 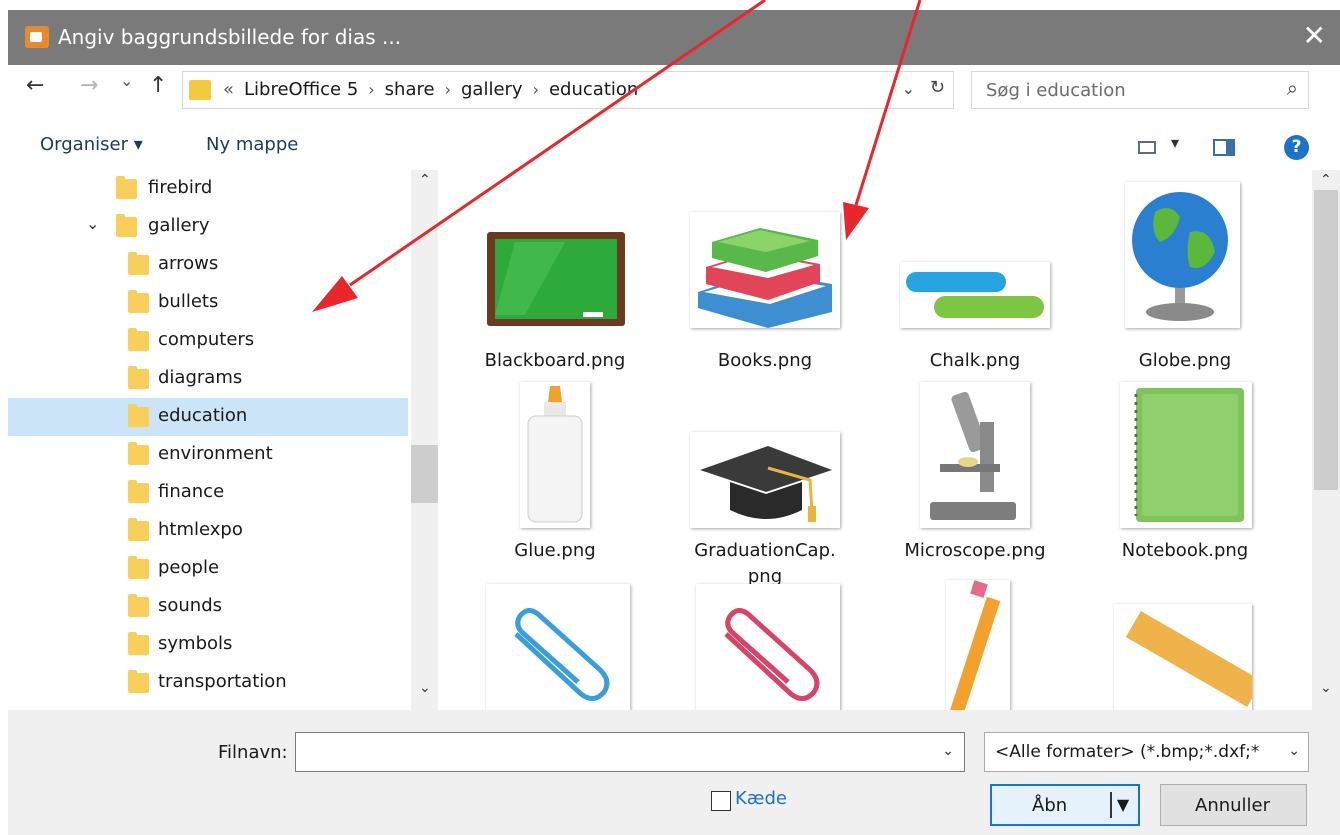 What do you see at coordinates (555, 360) in the screenshot?
I see `file-name: Blackboard.png` at bounding box center [555, 360].